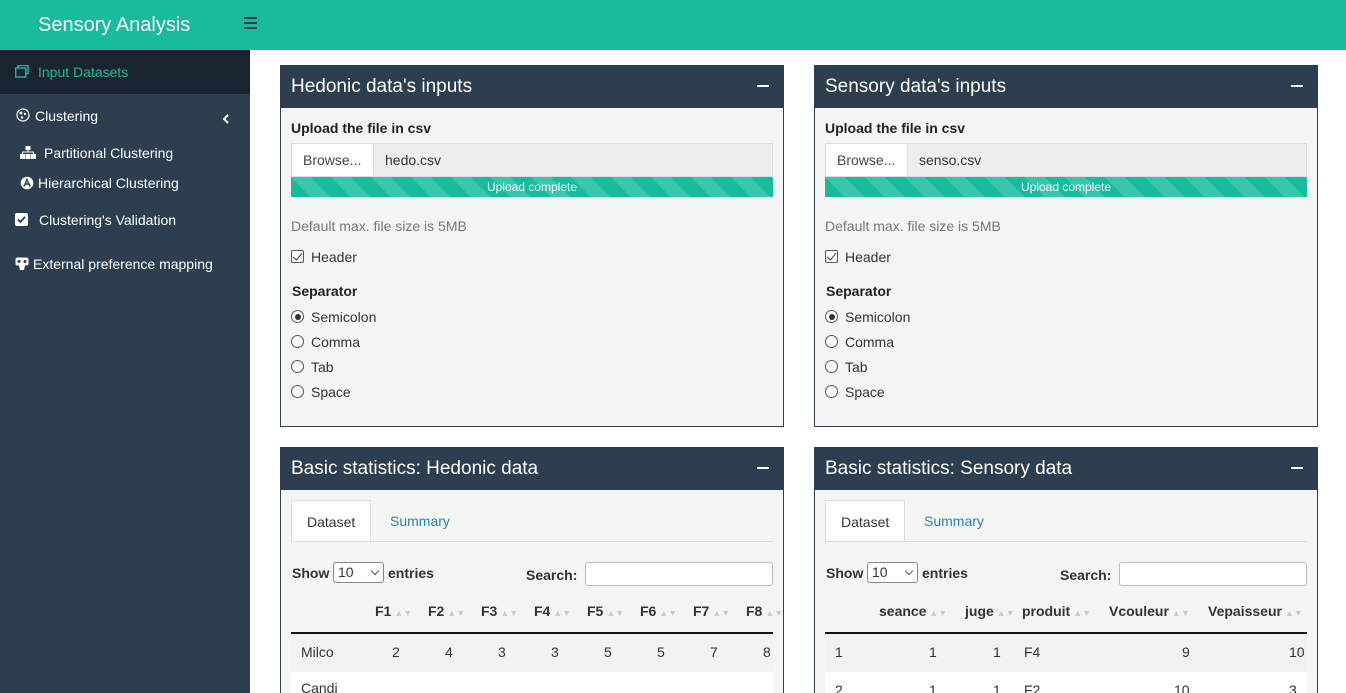 Image resolution: width=1346 pixels, height=693 pixels. Describe the element at coordinates (1032, 652) in the screenshot. I see `table-cell: F4` at that location.